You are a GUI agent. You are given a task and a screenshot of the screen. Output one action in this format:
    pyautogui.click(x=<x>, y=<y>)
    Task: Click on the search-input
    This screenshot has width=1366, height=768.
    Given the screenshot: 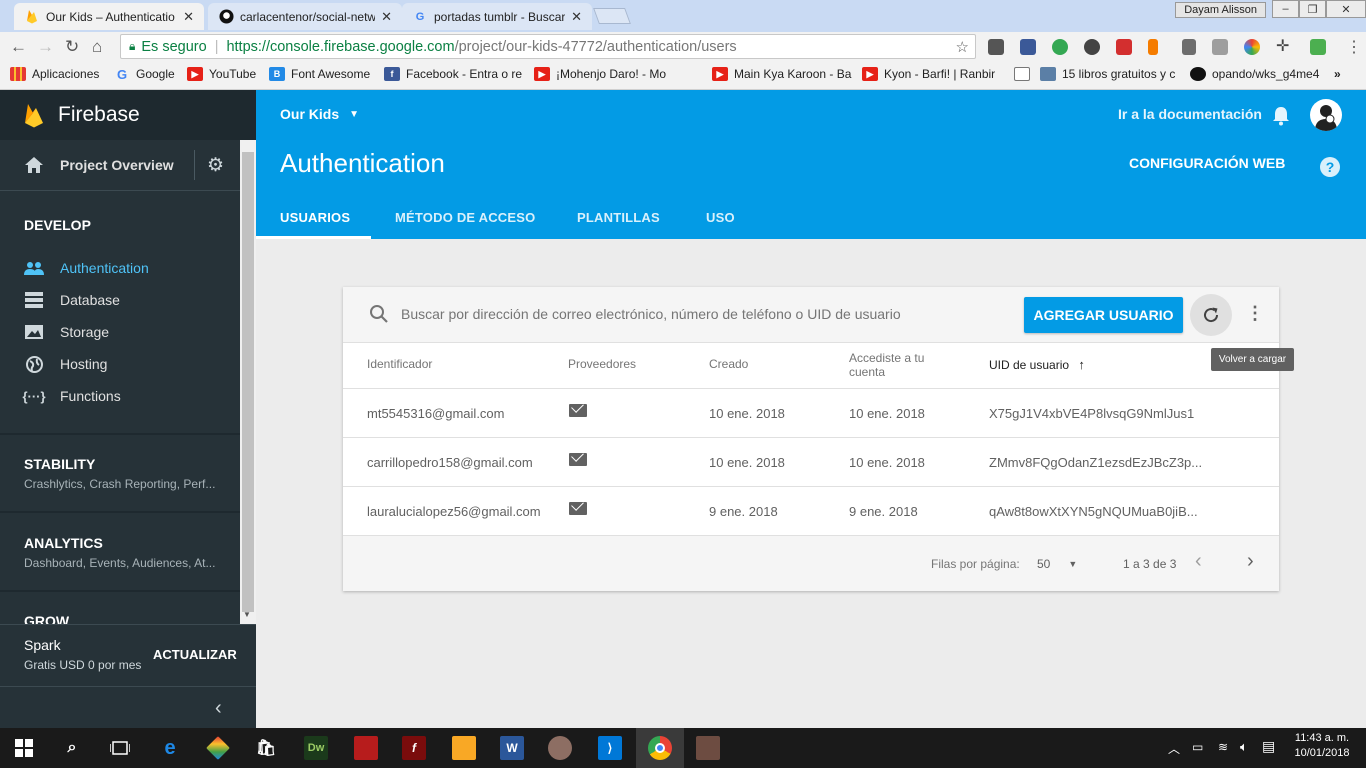 What is the action you would take?
    pyautogui.click(x=701, y=314)
    